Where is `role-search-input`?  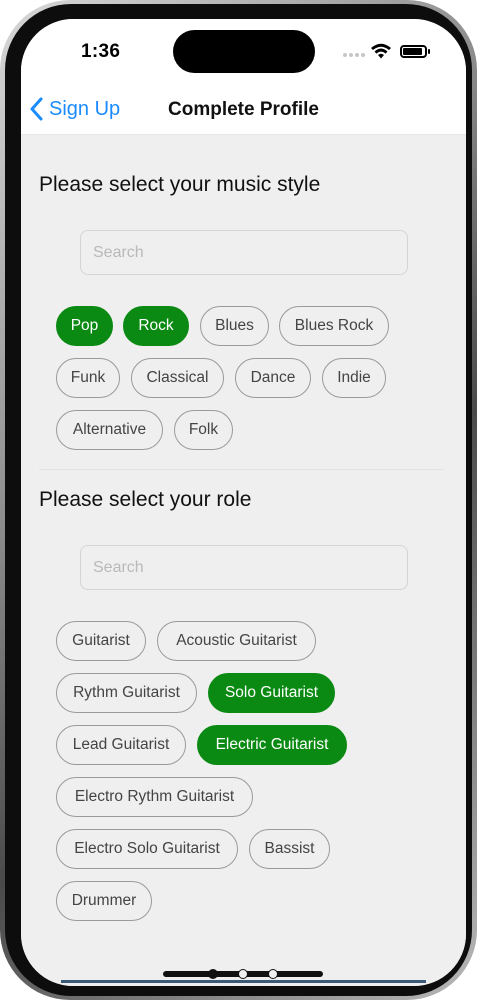
role-search-input is located at coordinates (244, 567).